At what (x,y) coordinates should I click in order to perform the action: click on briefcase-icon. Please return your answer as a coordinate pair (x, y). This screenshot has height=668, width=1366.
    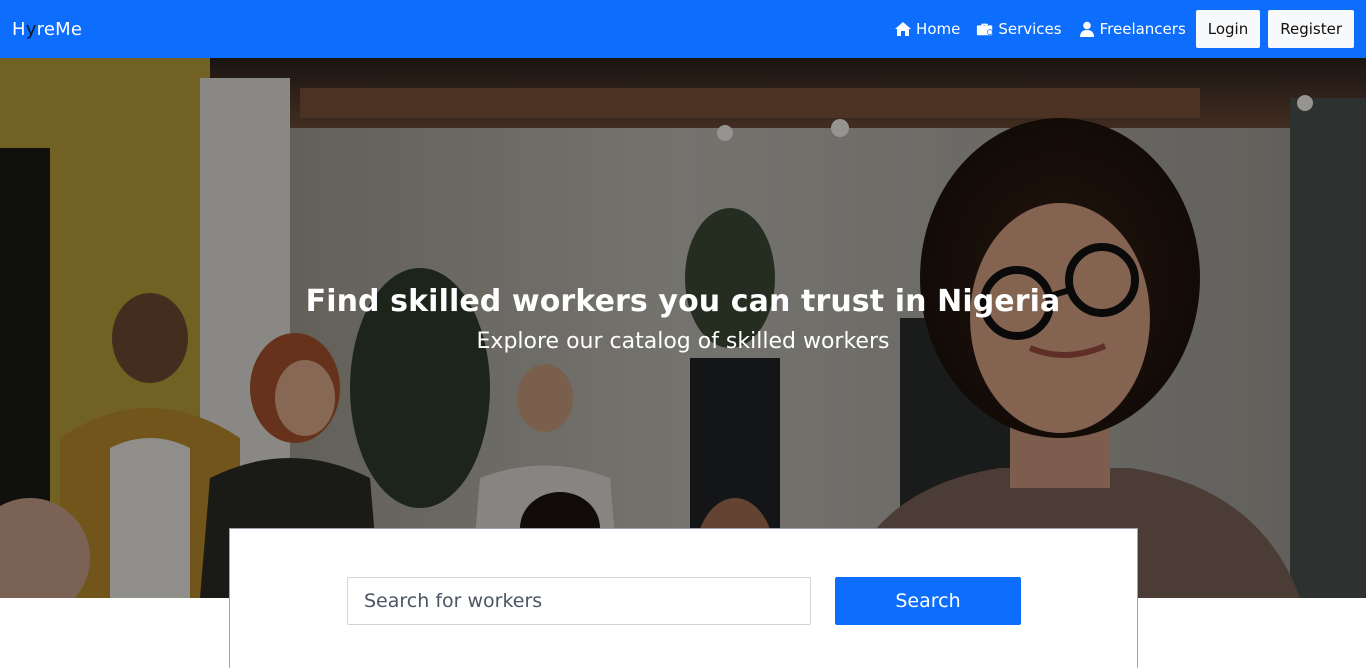
    Looking at the image, I should click on (985, 29).